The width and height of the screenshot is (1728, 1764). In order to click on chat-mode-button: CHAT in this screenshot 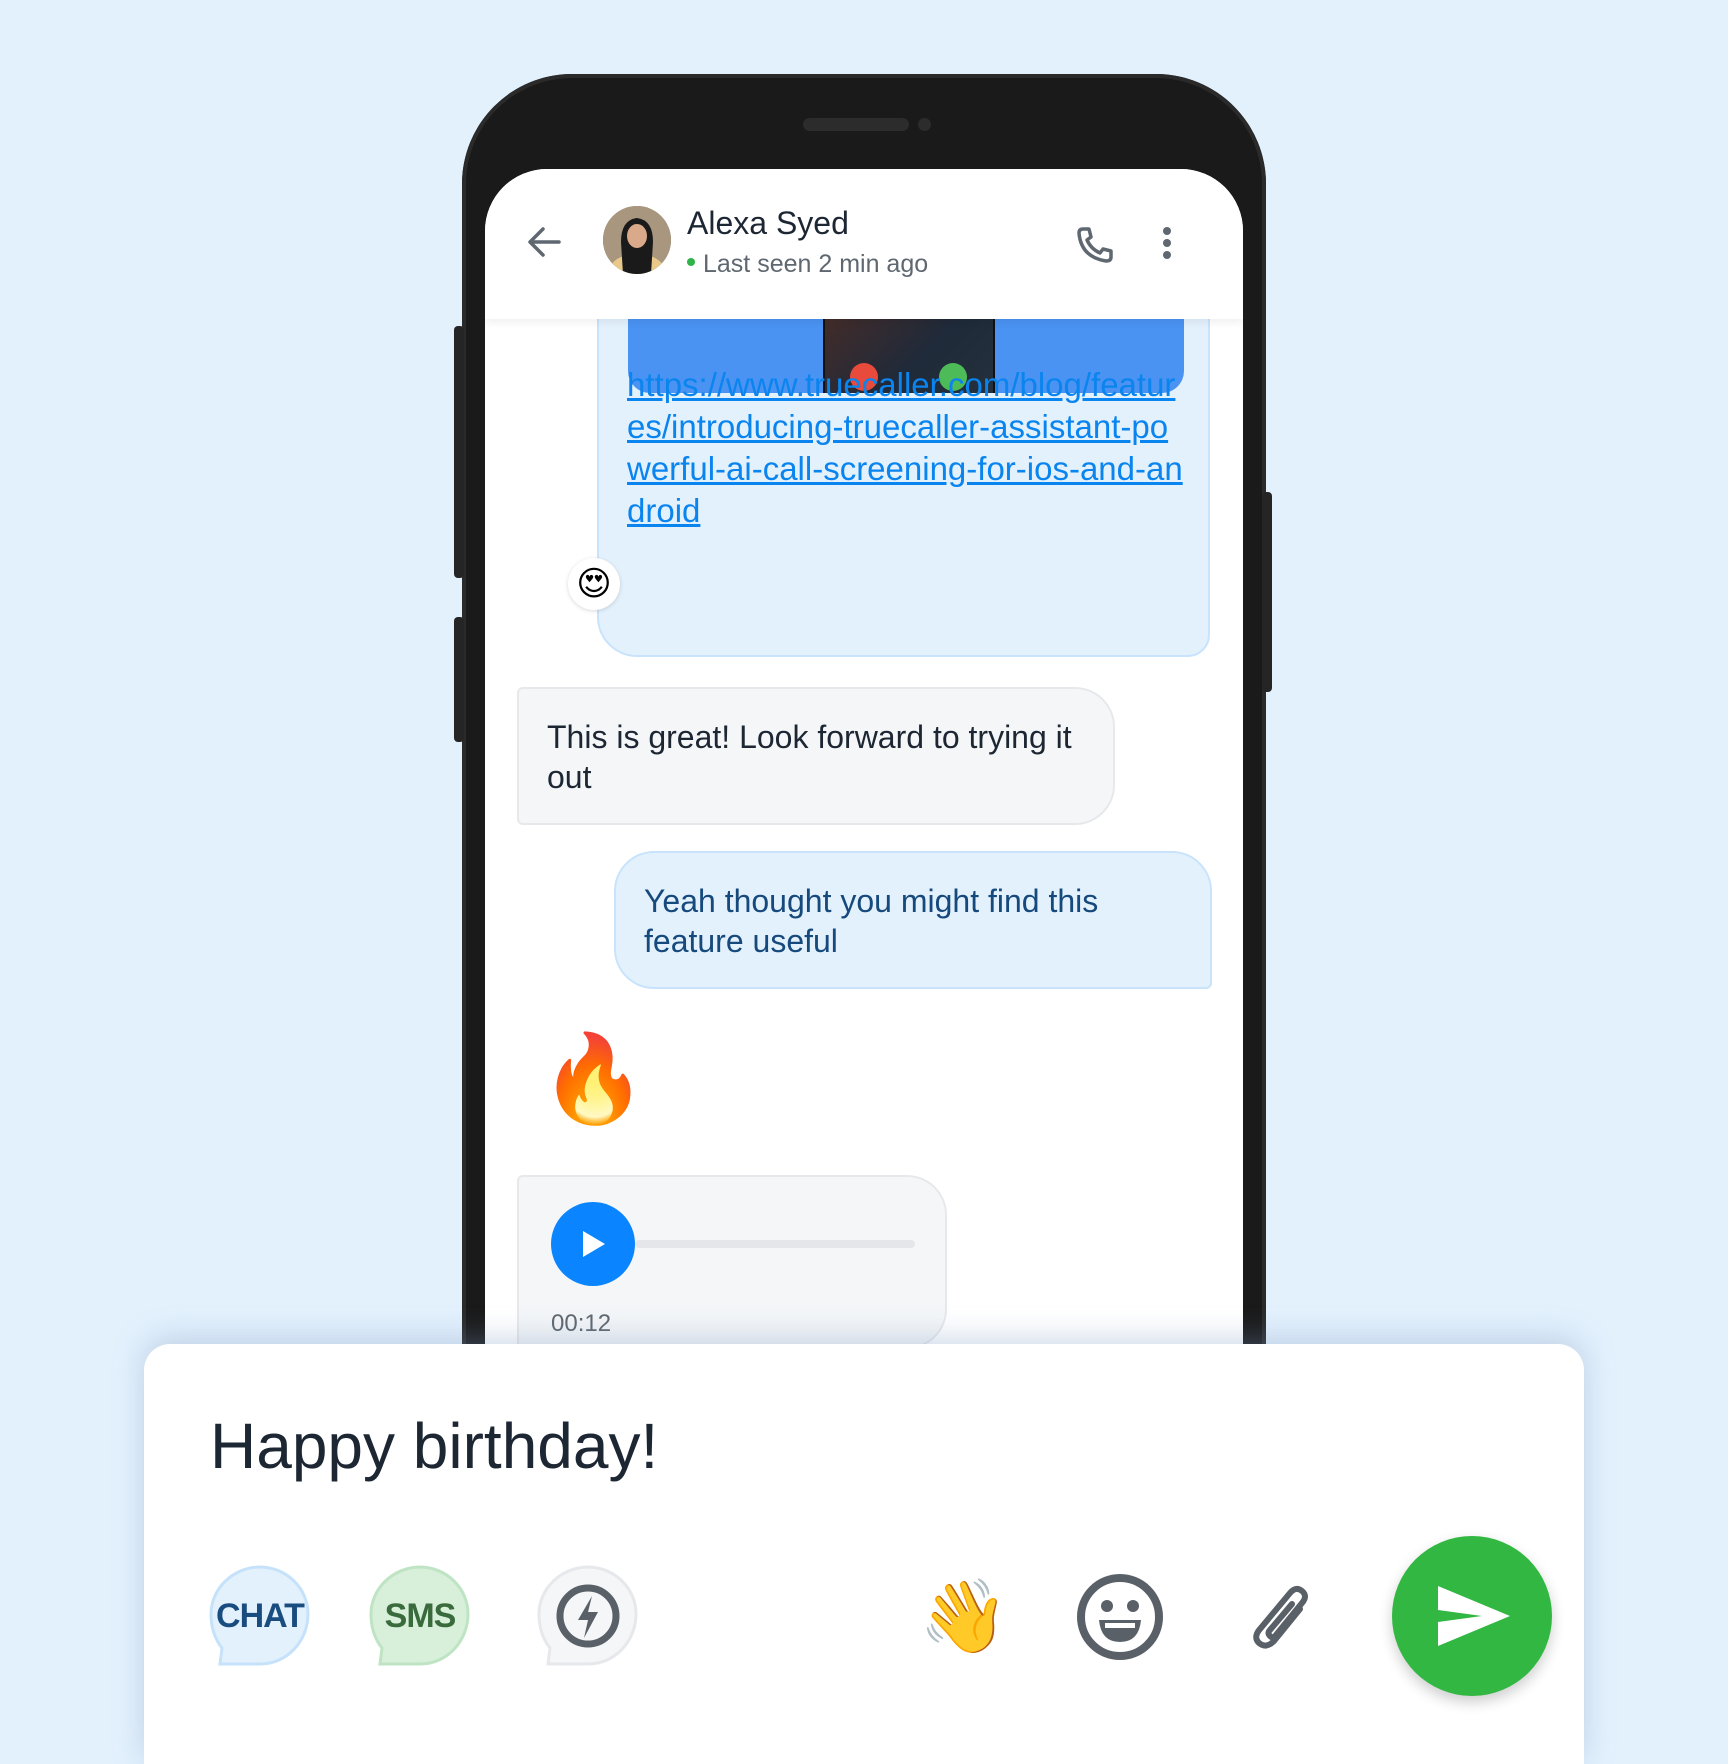, I will do `click(260, 1616)`.